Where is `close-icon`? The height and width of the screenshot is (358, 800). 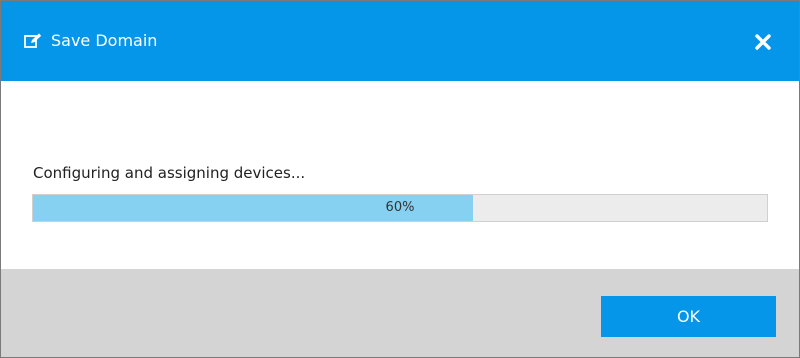
close-icon is located at coordinates (763, 42).